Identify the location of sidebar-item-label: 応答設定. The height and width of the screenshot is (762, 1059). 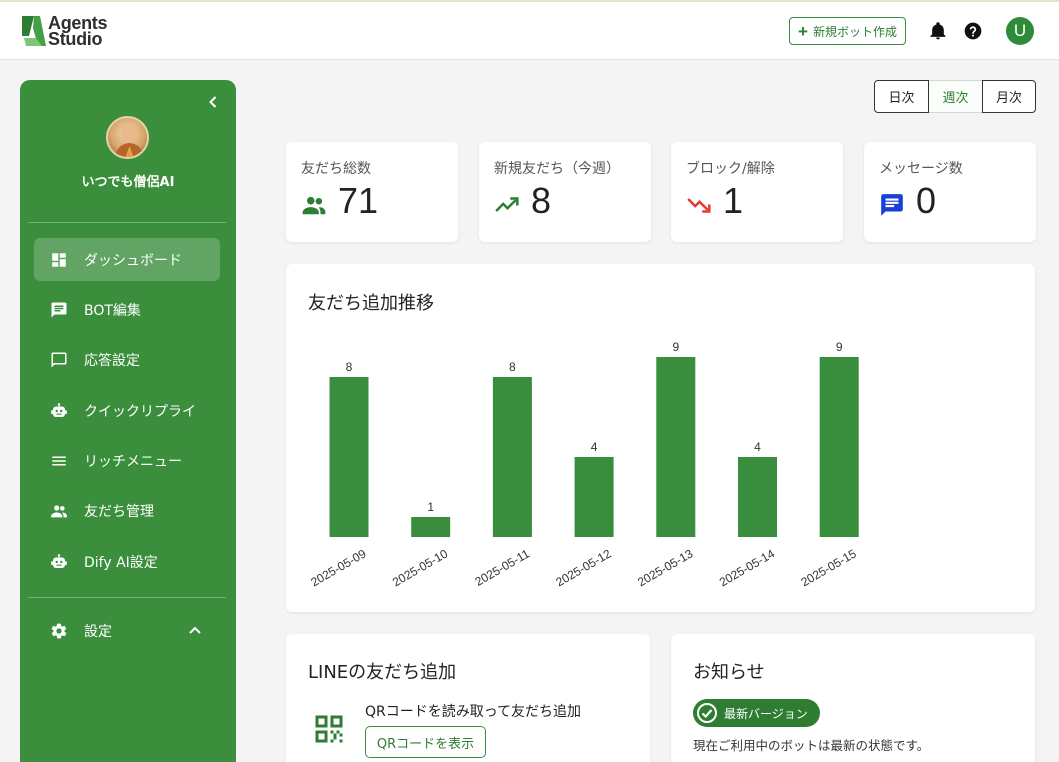
(112, 360).